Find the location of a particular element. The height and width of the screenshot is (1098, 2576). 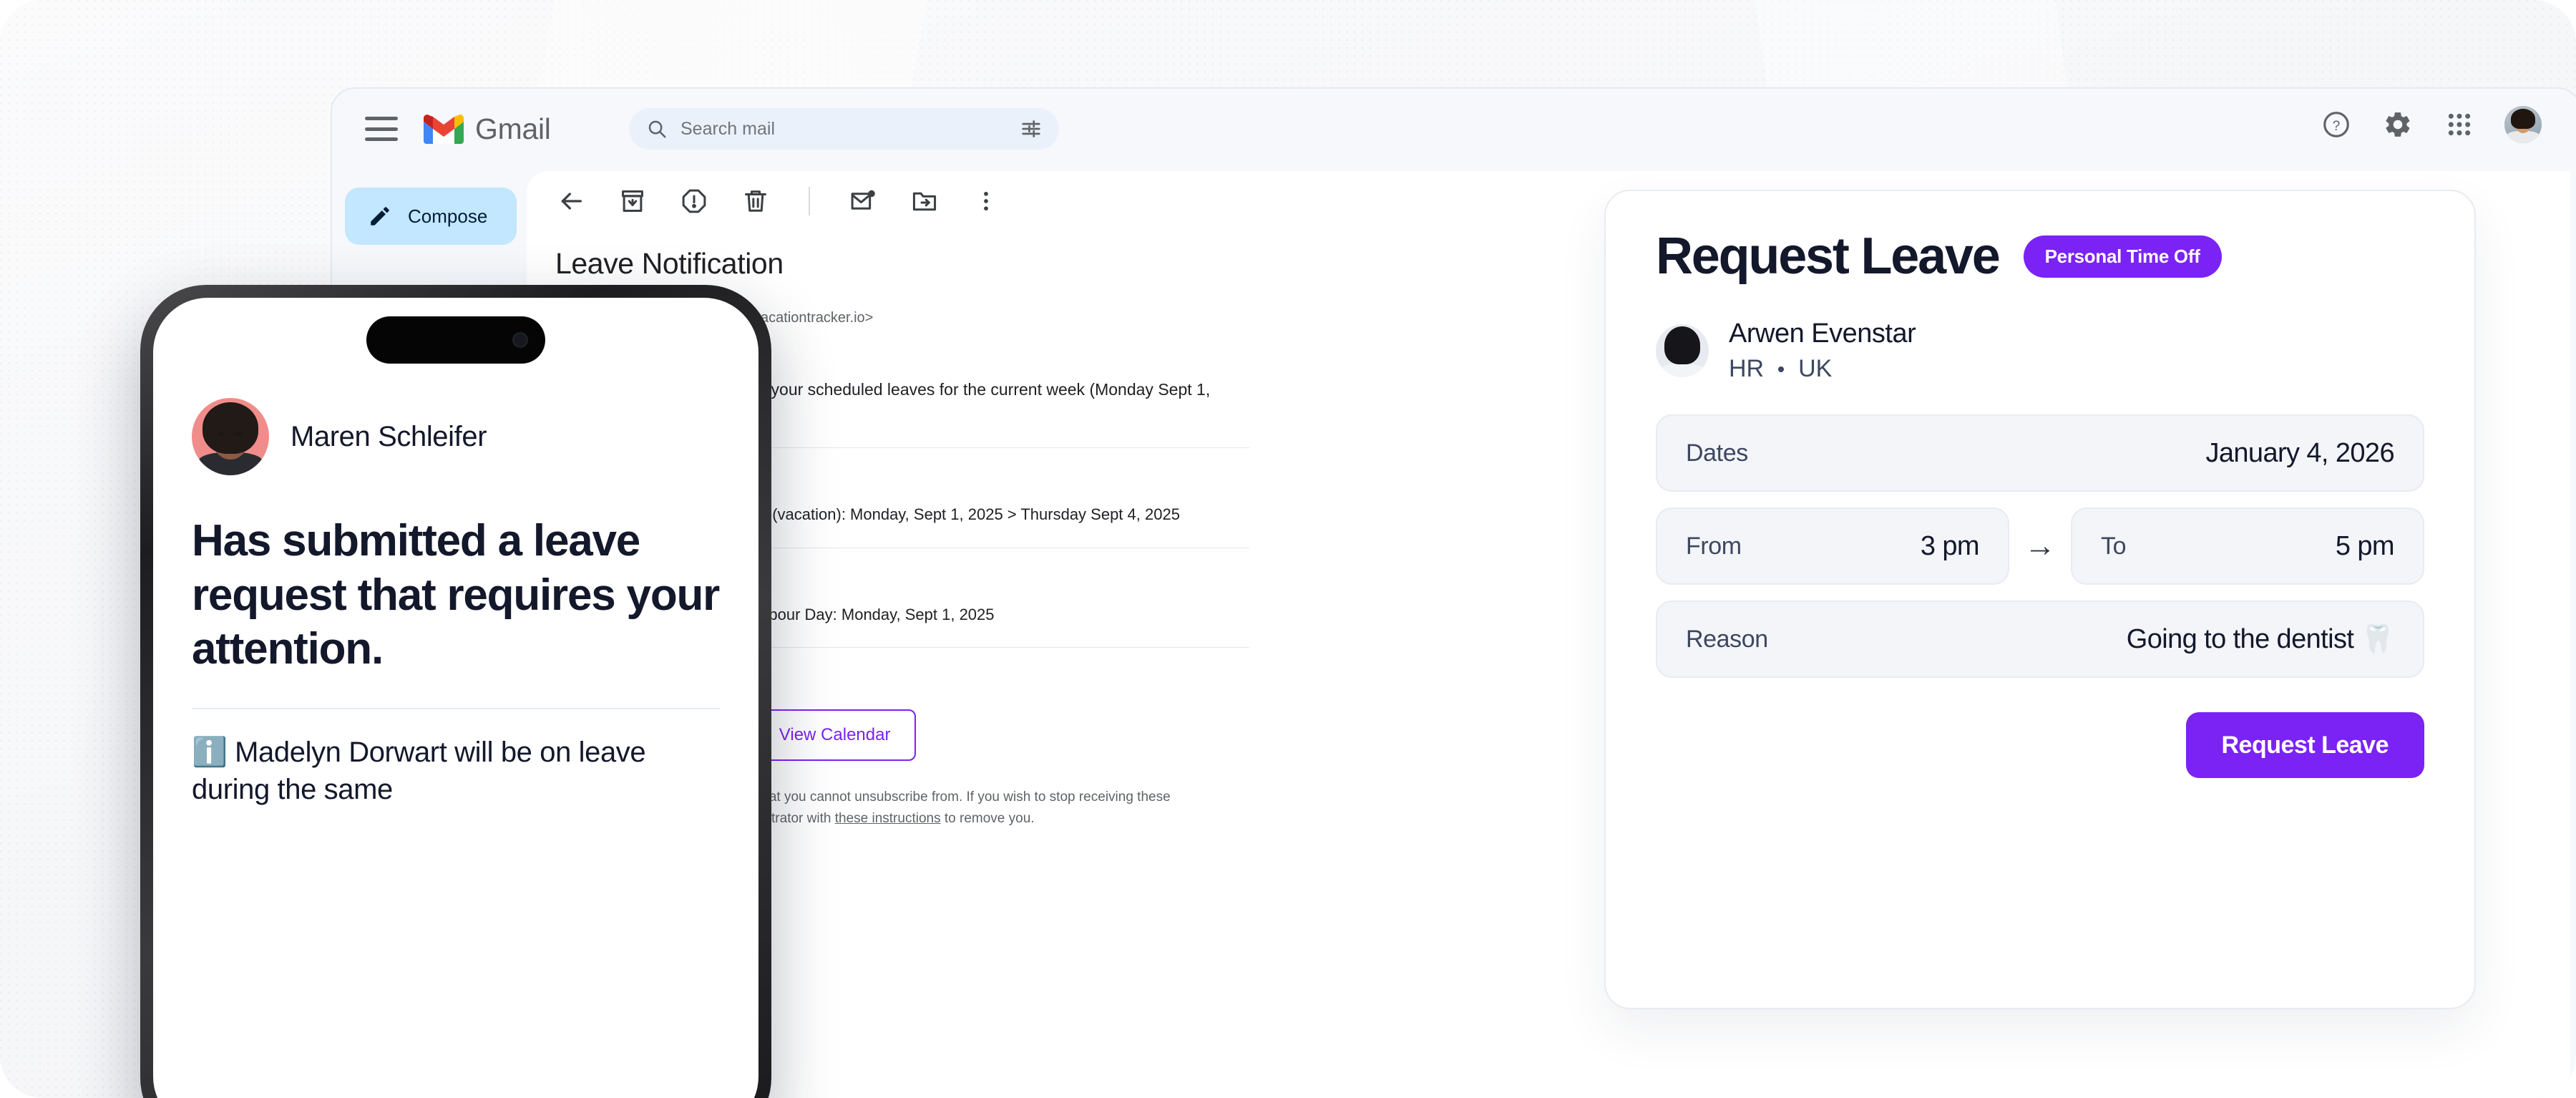

requester-department: HR is located at coordinates (1747, 368).